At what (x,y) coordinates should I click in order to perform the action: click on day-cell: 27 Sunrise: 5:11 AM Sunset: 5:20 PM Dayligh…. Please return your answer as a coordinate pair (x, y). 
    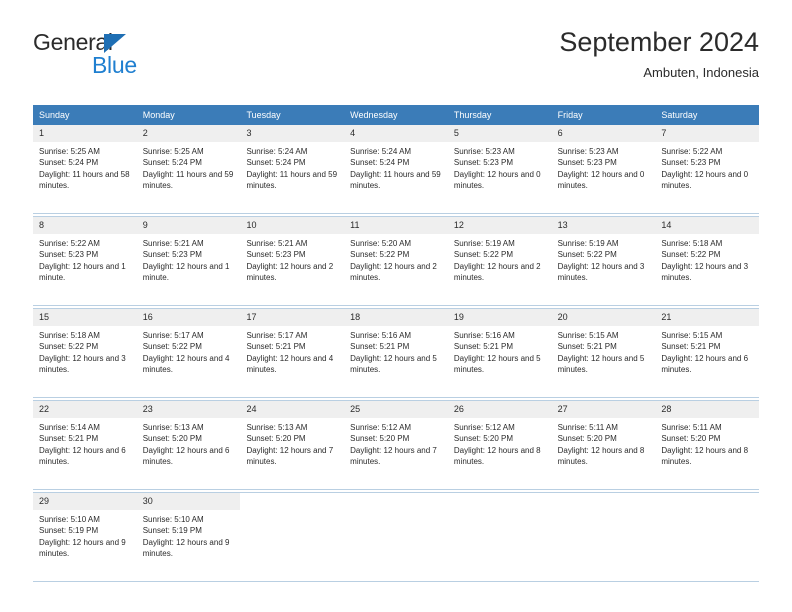
    Looking at the image, I should click on (603, 445).